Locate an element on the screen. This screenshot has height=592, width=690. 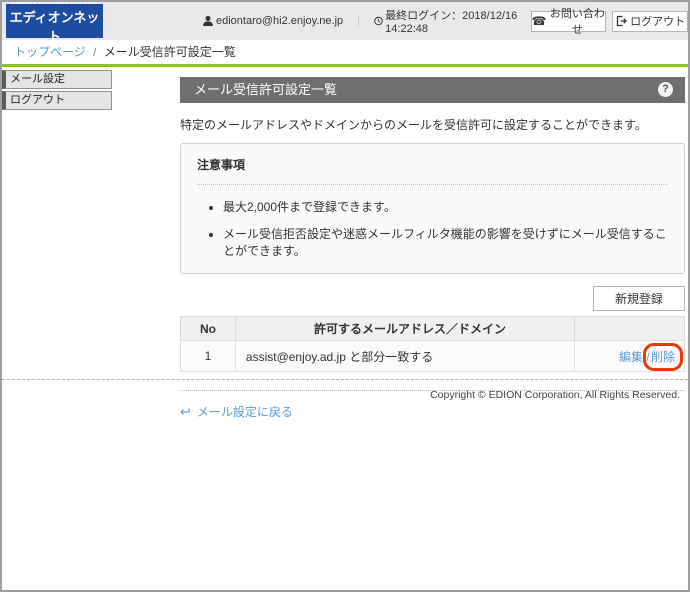
column-header-no: No is located at coordinates (208, 328).